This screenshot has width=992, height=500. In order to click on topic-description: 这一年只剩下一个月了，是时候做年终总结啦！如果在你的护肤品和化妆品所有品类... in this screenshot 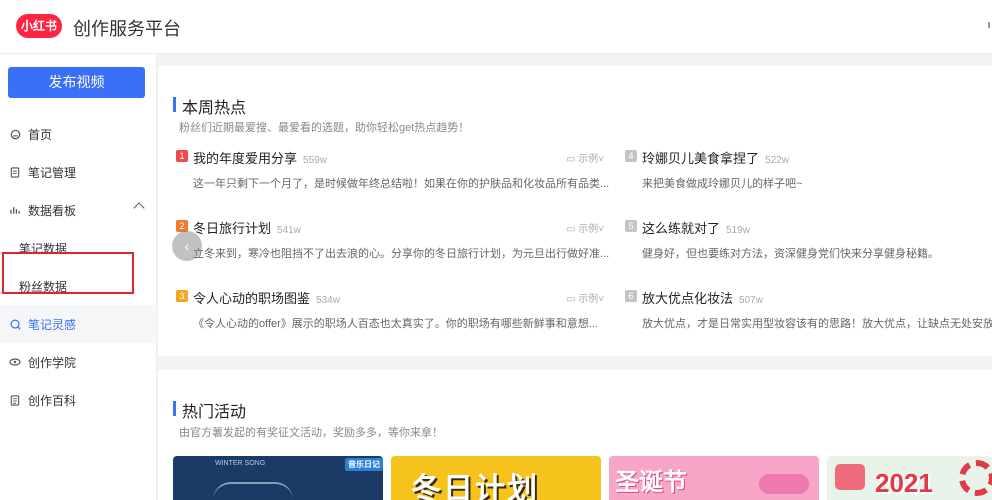, I will do `click(401, 184)`.